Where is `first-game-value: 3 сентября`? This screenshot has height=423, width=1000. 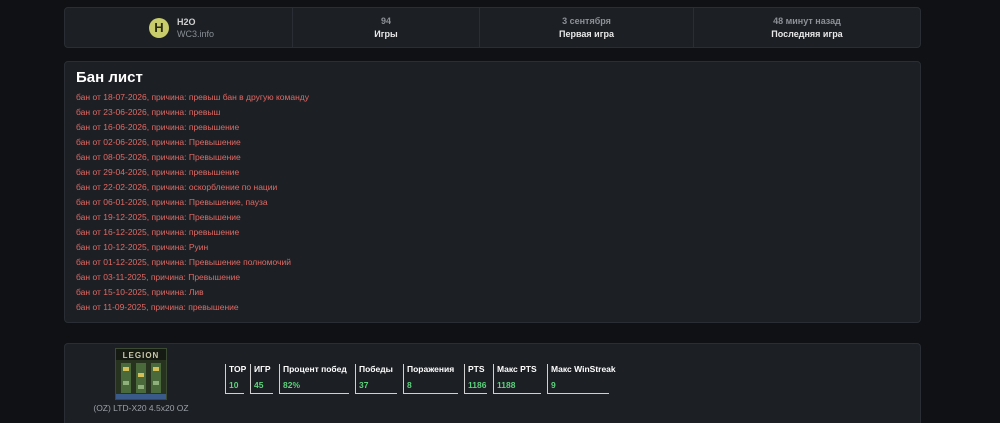 first-game-value: 3 сентября is located at coordinates (586, 20).